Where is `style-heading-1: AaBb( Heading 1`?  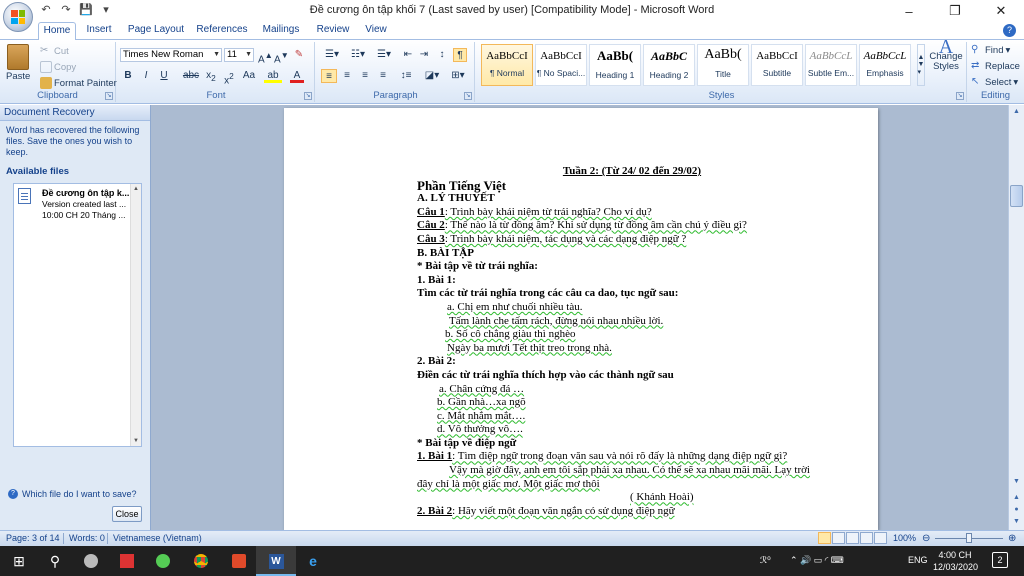
style-heading-1: AaBb( Heading 1 is located at coordinates (615, 65).